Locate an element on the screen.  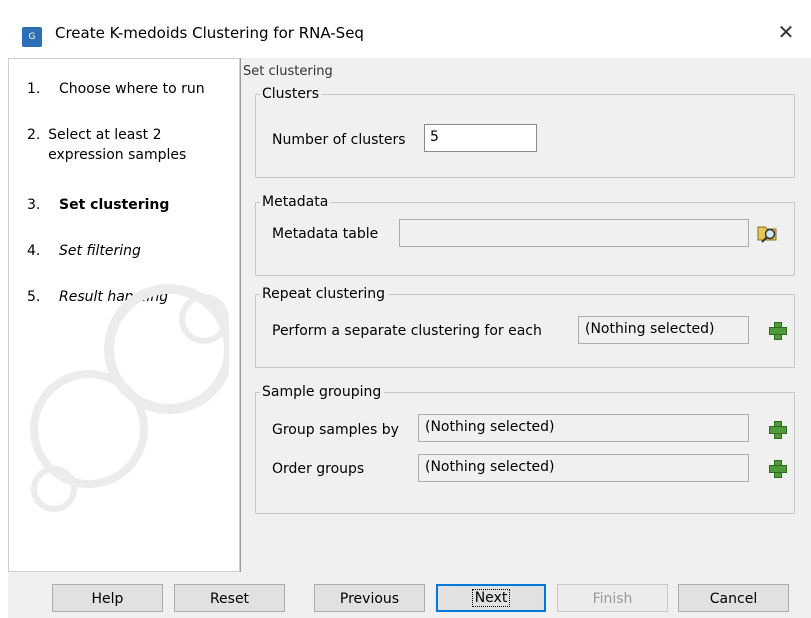
separate-clustering-label: Perform a separate clustering for each is located at coordinates (407, 331).